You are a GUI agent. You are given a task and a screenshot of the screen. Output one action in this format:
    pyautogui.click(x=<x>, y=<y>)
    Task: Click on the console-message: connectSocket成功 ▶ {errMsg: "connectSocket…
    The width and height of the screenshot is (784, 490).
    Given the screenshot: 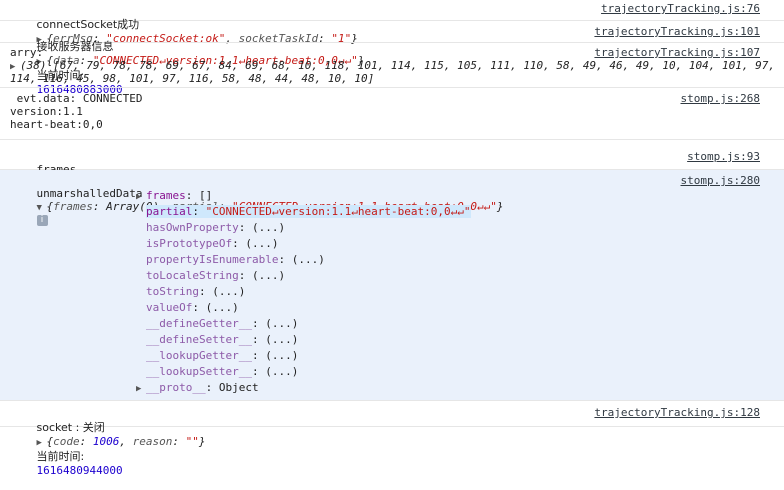 What is the action you would take?
    pyautogui.click(x=392, y=22)
    